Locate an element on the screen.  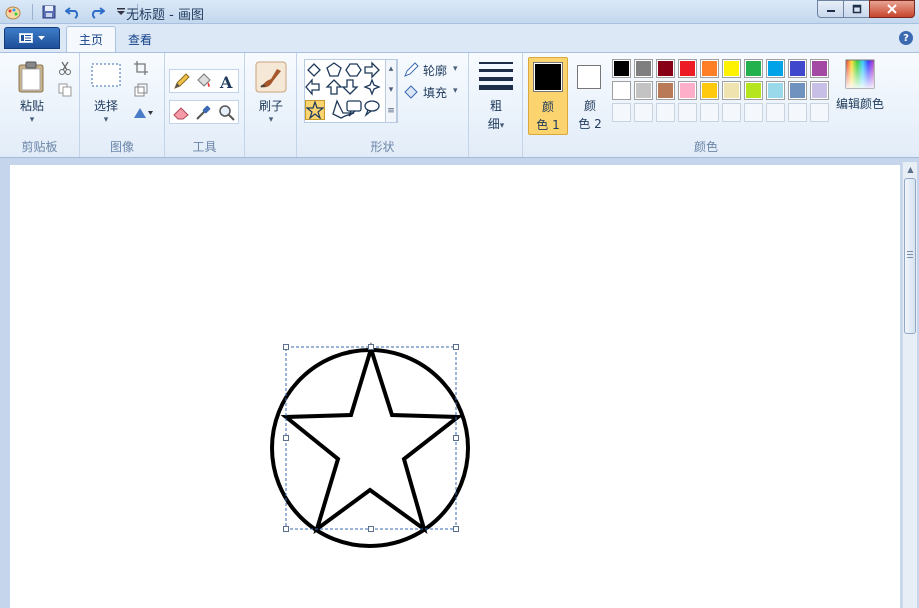
help-button: ? is located at coordinates (906, 38).